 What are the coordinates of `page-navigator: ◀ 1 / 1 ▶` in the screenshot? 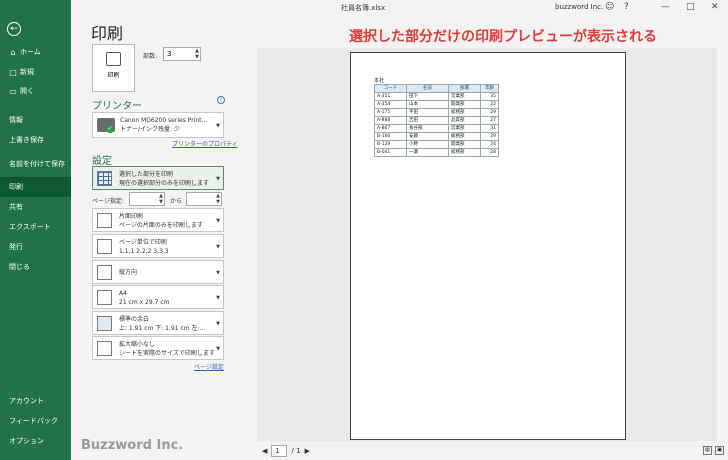 It's located at (286, 451).